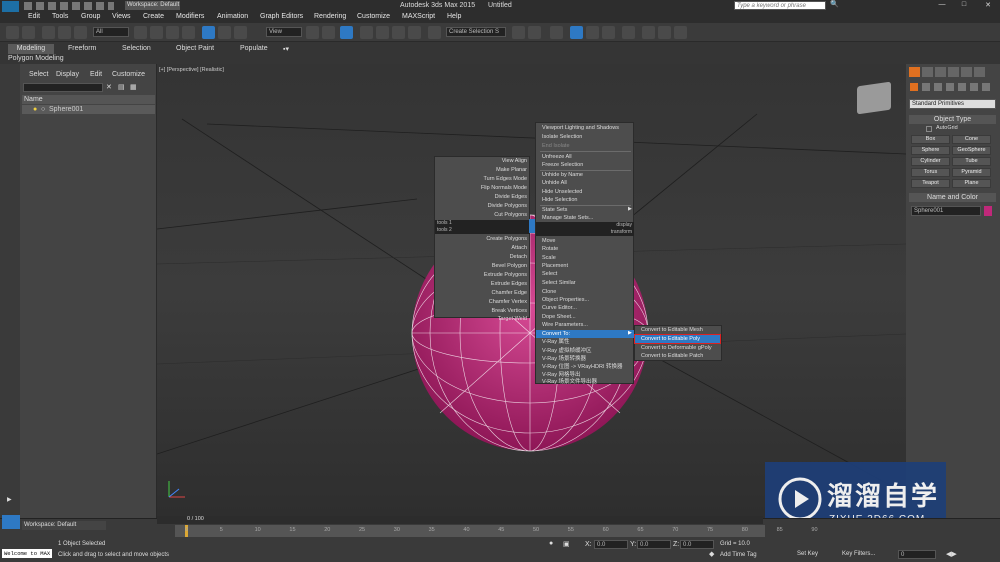 The width and height of the screenshot is (1000, 562). What do you see at coordinates (585, 274) in the screenshot?
I see `quad-item-select: Select` at bounding box center [585, 274].